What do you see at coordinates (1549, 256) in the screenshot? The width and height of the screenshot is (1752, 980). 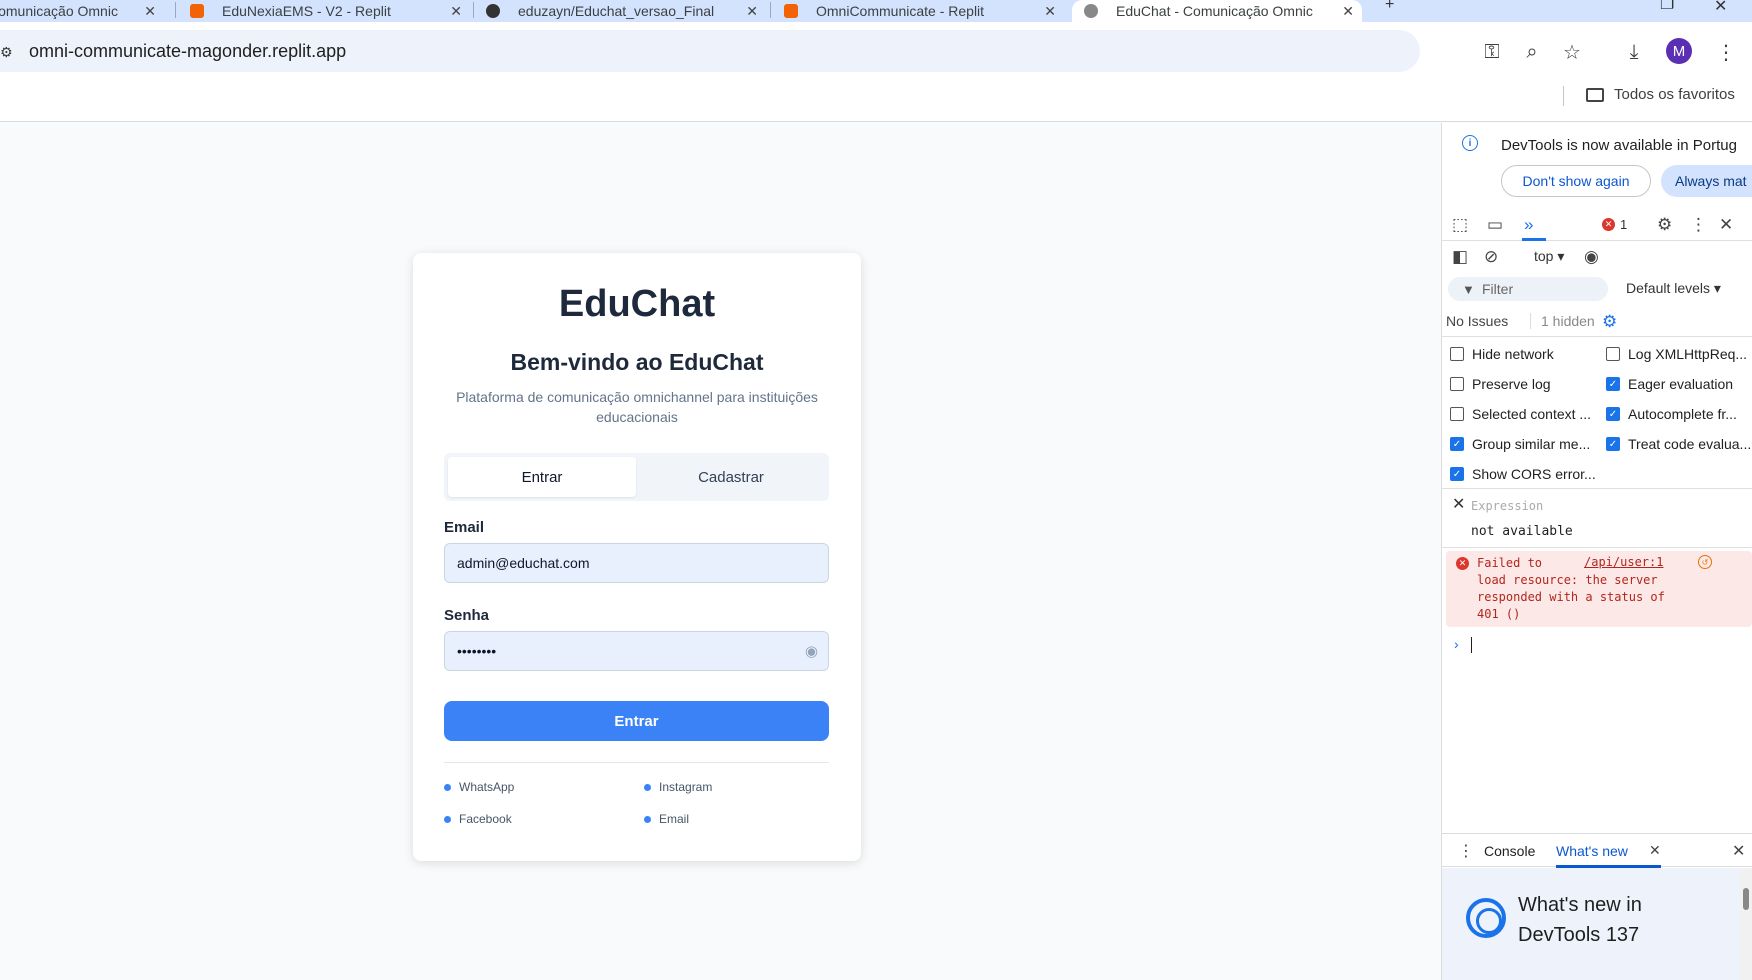 I see `context-selector: top ▾` at bounding box center [1549, 256].